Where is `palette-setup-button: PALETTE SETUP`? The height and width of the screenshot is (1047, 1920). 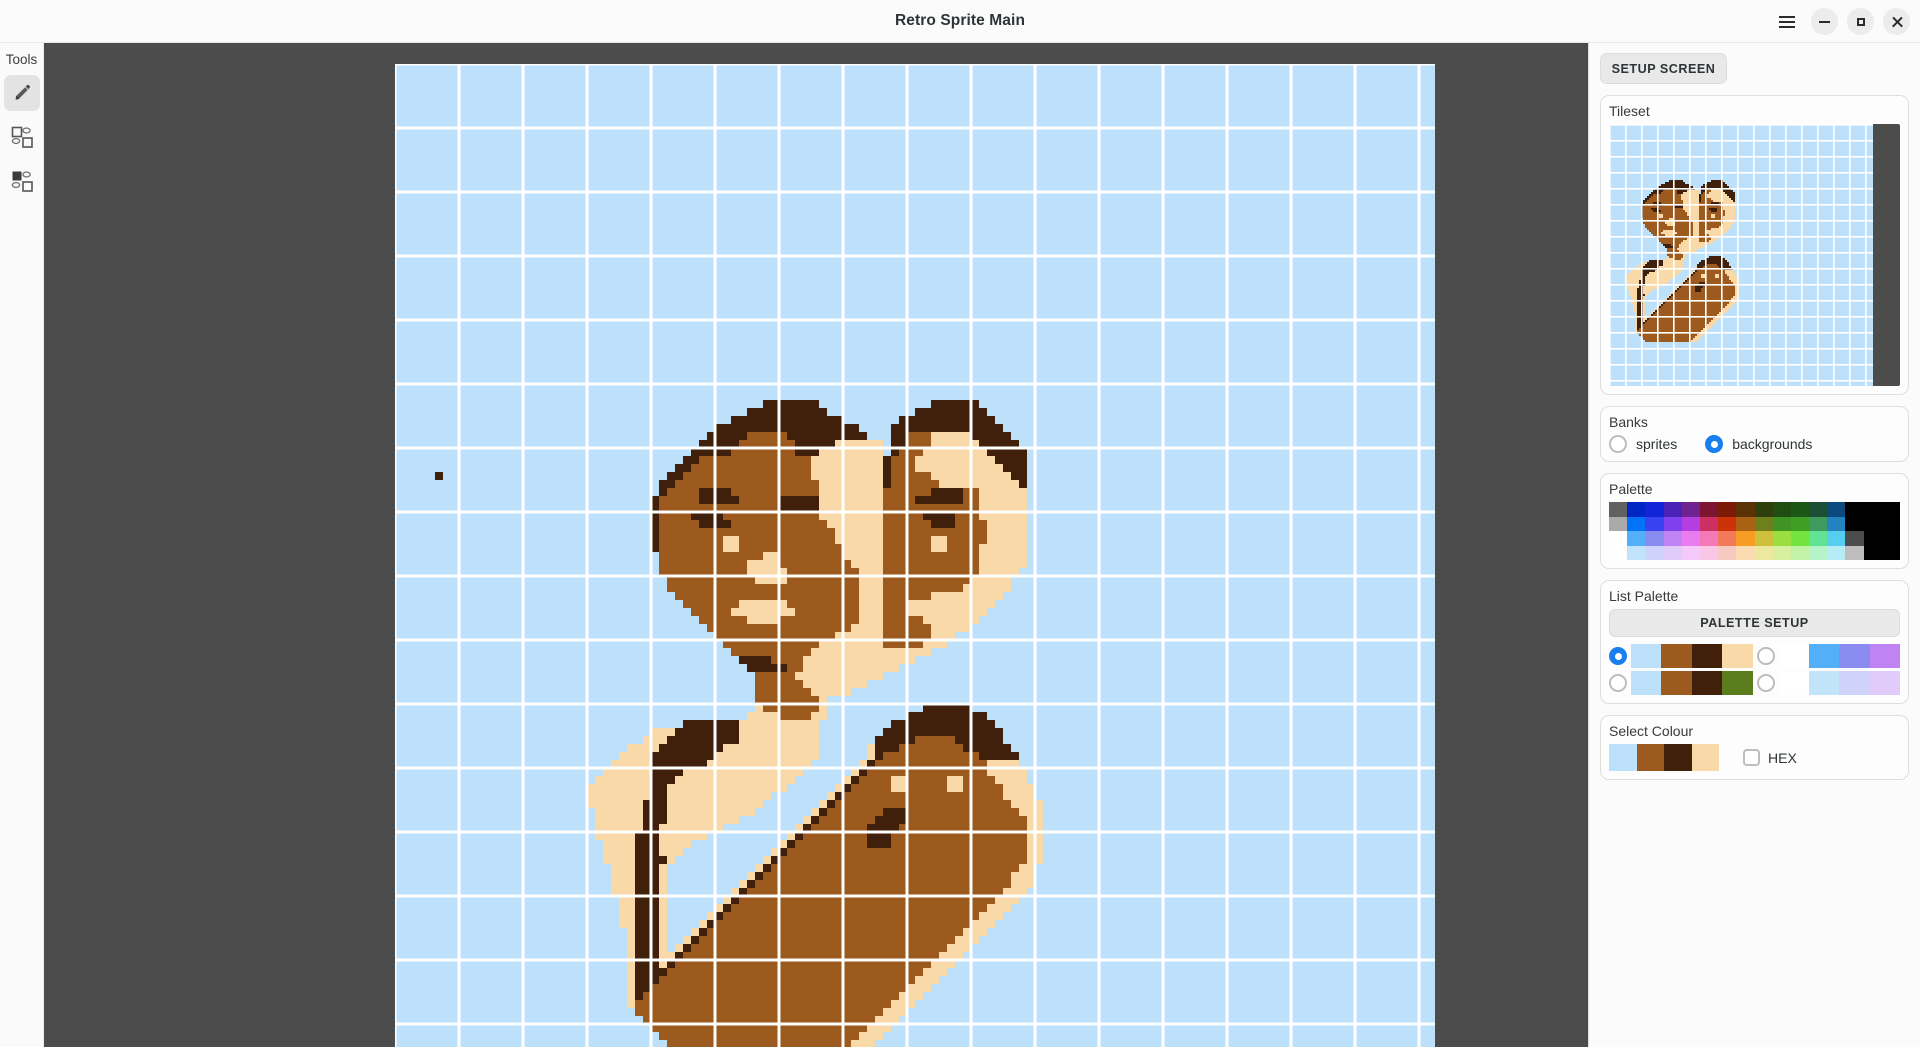 palette-setup-button: PALETTE SETUP is located at coordinates (1754, 623).